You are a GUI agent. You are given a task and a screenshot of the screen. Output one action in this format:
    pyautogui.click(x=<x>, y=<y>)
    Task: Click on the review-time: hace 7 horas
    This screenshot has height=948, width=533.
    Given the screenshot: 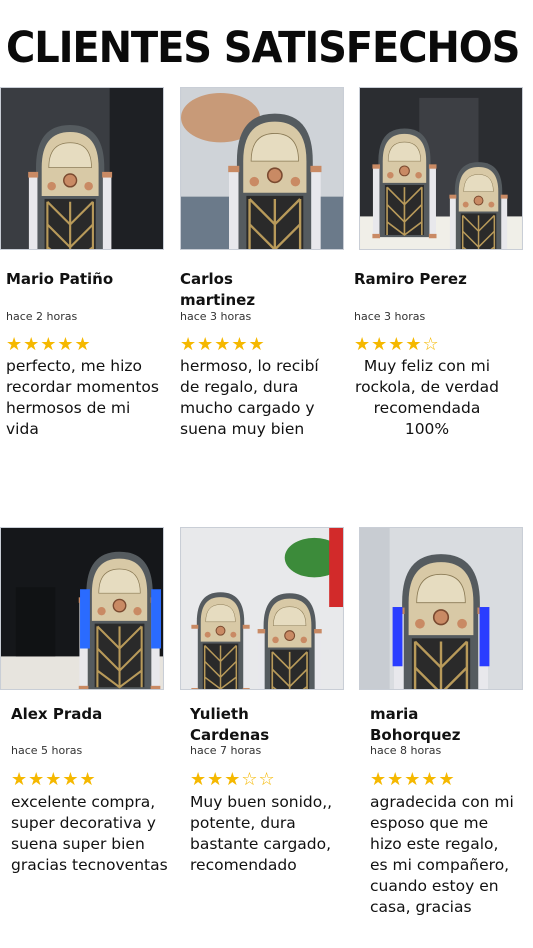 What is the action you would take?
    pyautogui.click(x=226, y=750)
    